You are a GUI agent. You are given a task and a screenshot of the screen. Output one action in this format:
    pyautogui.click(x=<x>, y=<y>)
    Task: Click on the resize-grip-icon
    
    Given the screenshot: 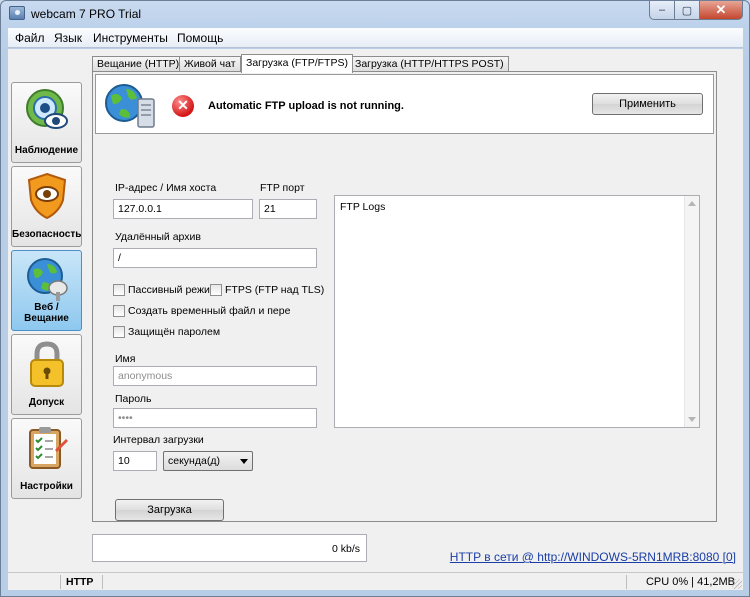 What is the action you would take?
    pyautogui.click(x=737, y=584)
    